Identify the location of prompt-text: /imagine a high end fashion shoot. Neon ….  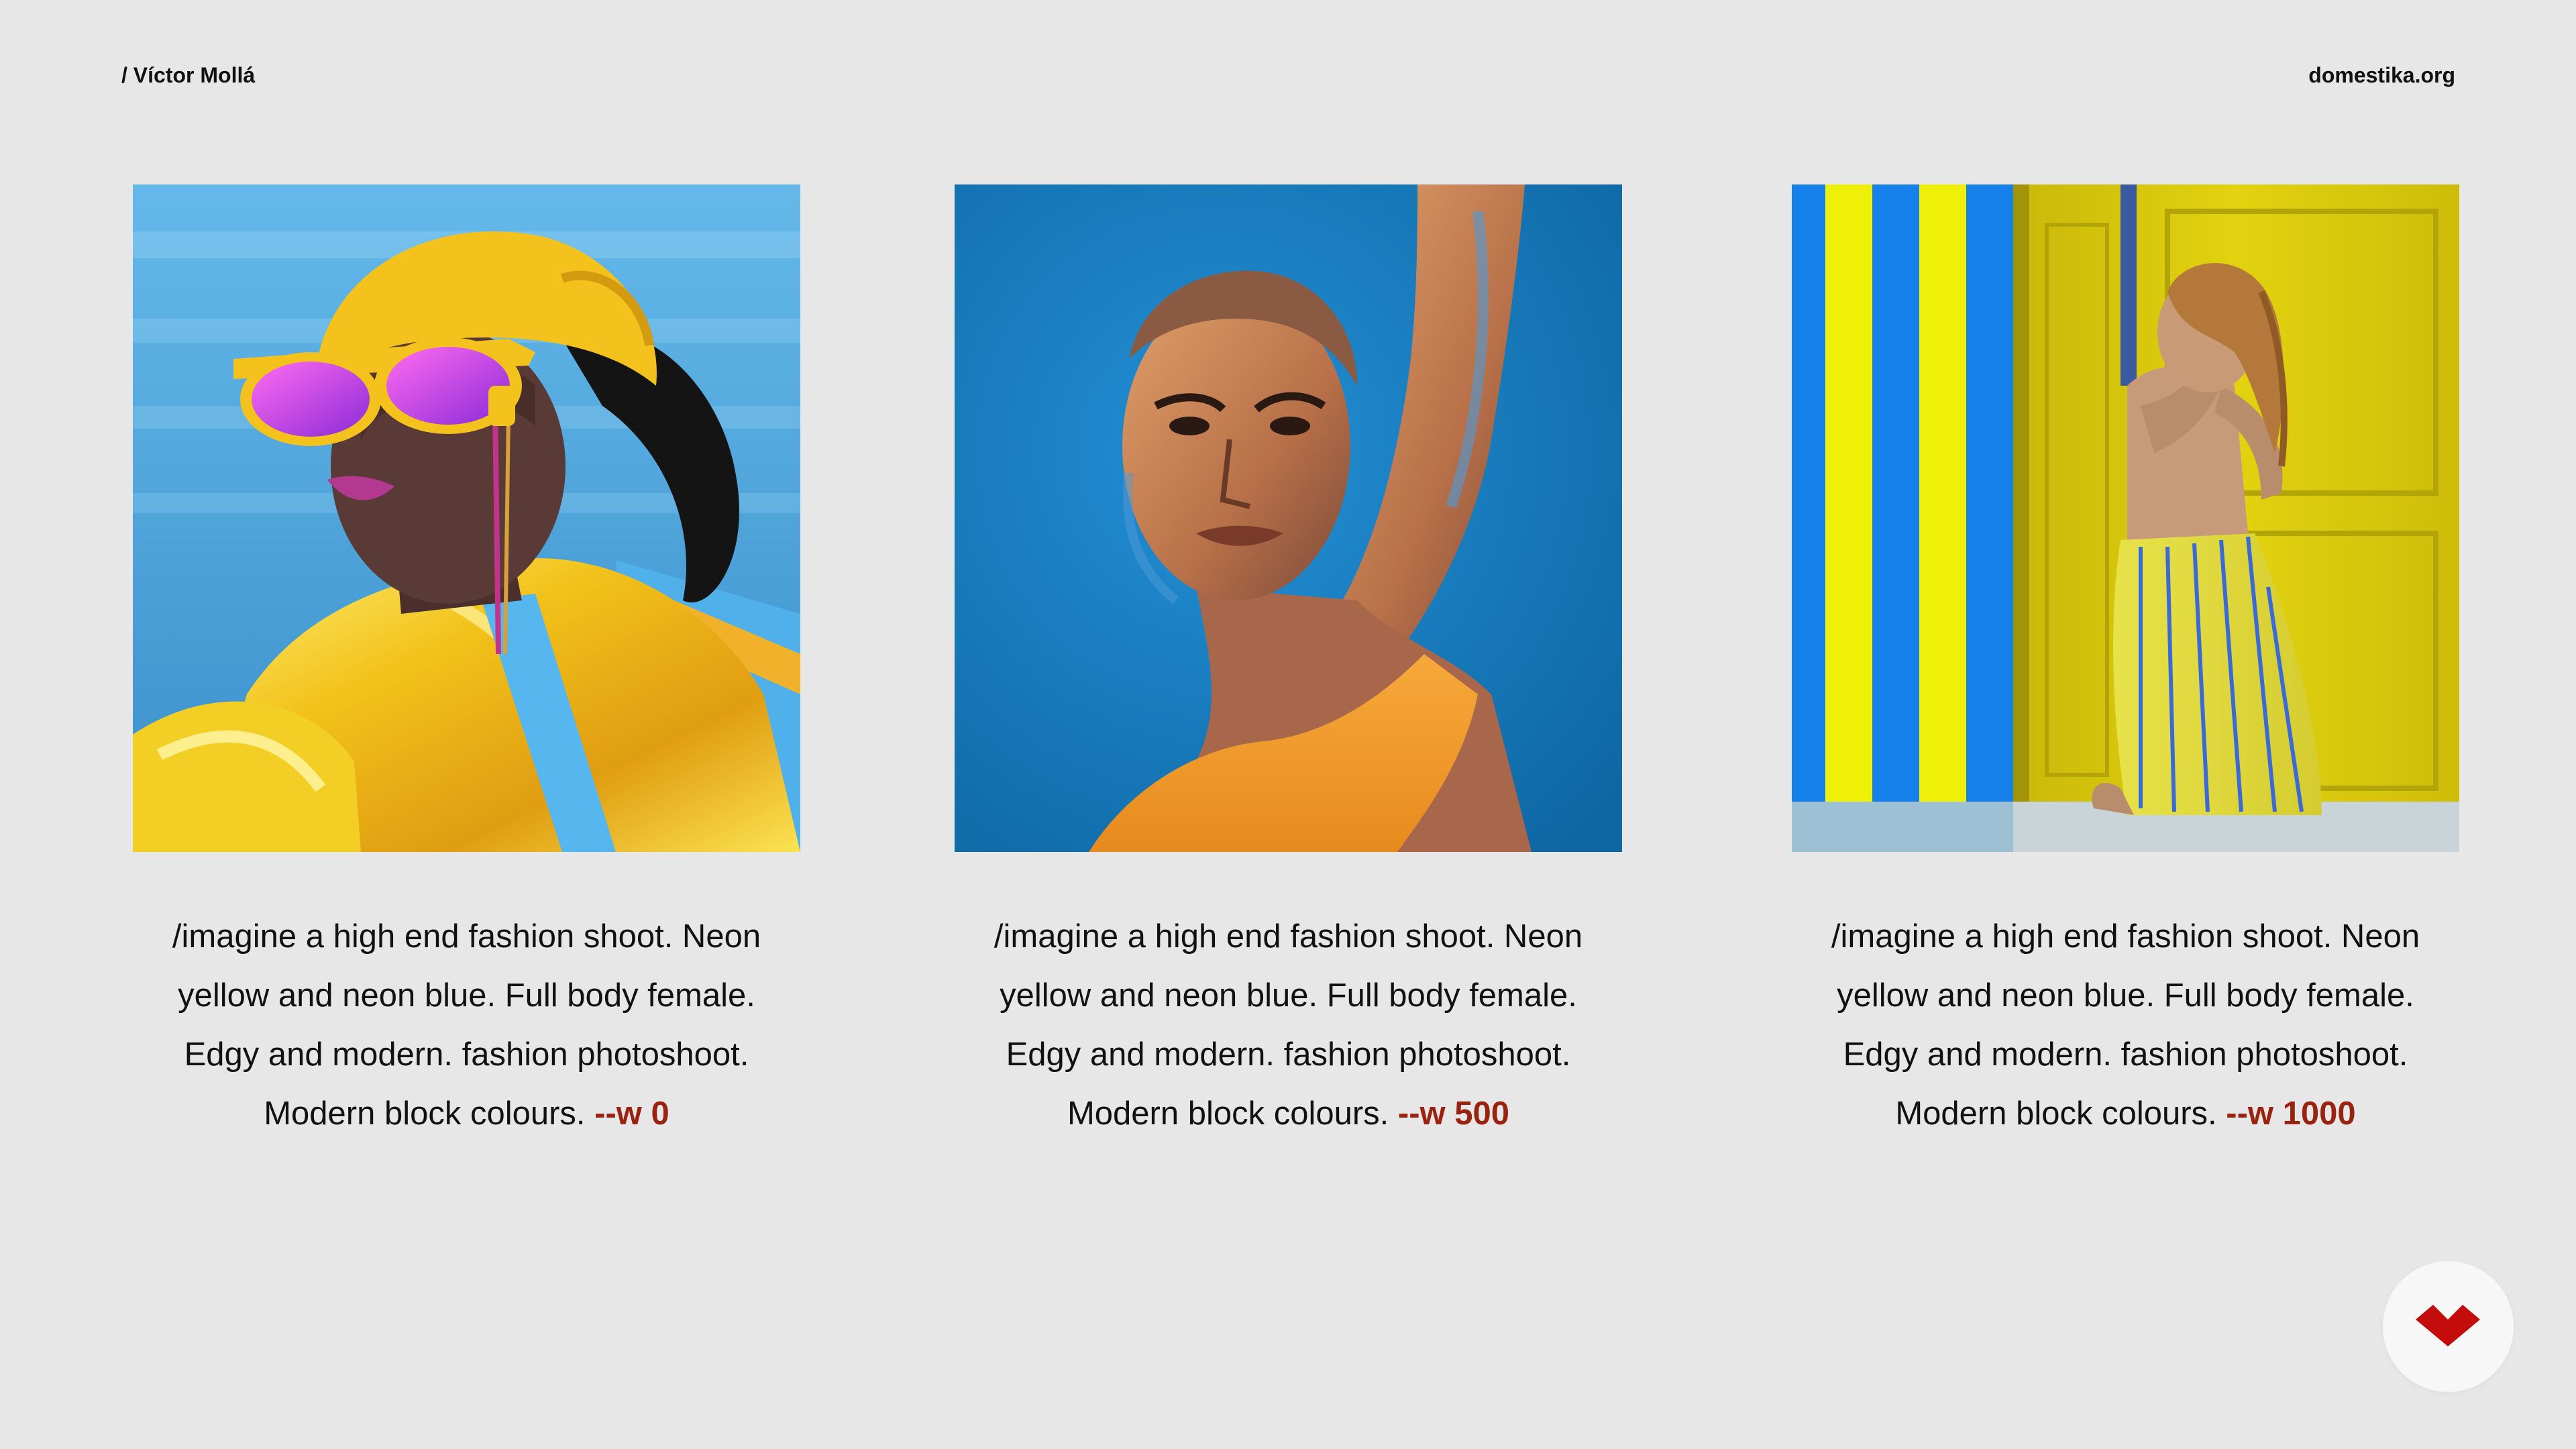
(466, 1025).